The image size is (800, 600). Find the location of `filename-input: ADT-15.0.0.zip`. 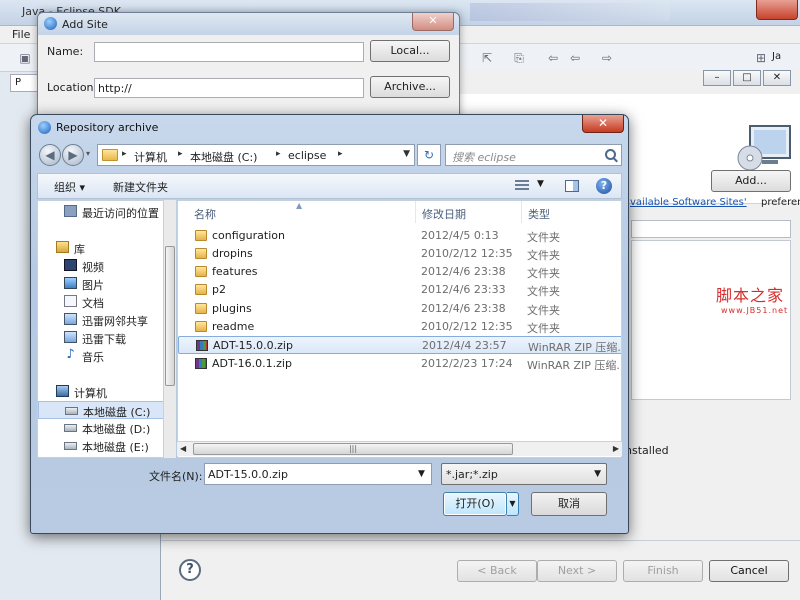

filename-input: ADT-15.0.0.zip is located at coordinates (318, 474).